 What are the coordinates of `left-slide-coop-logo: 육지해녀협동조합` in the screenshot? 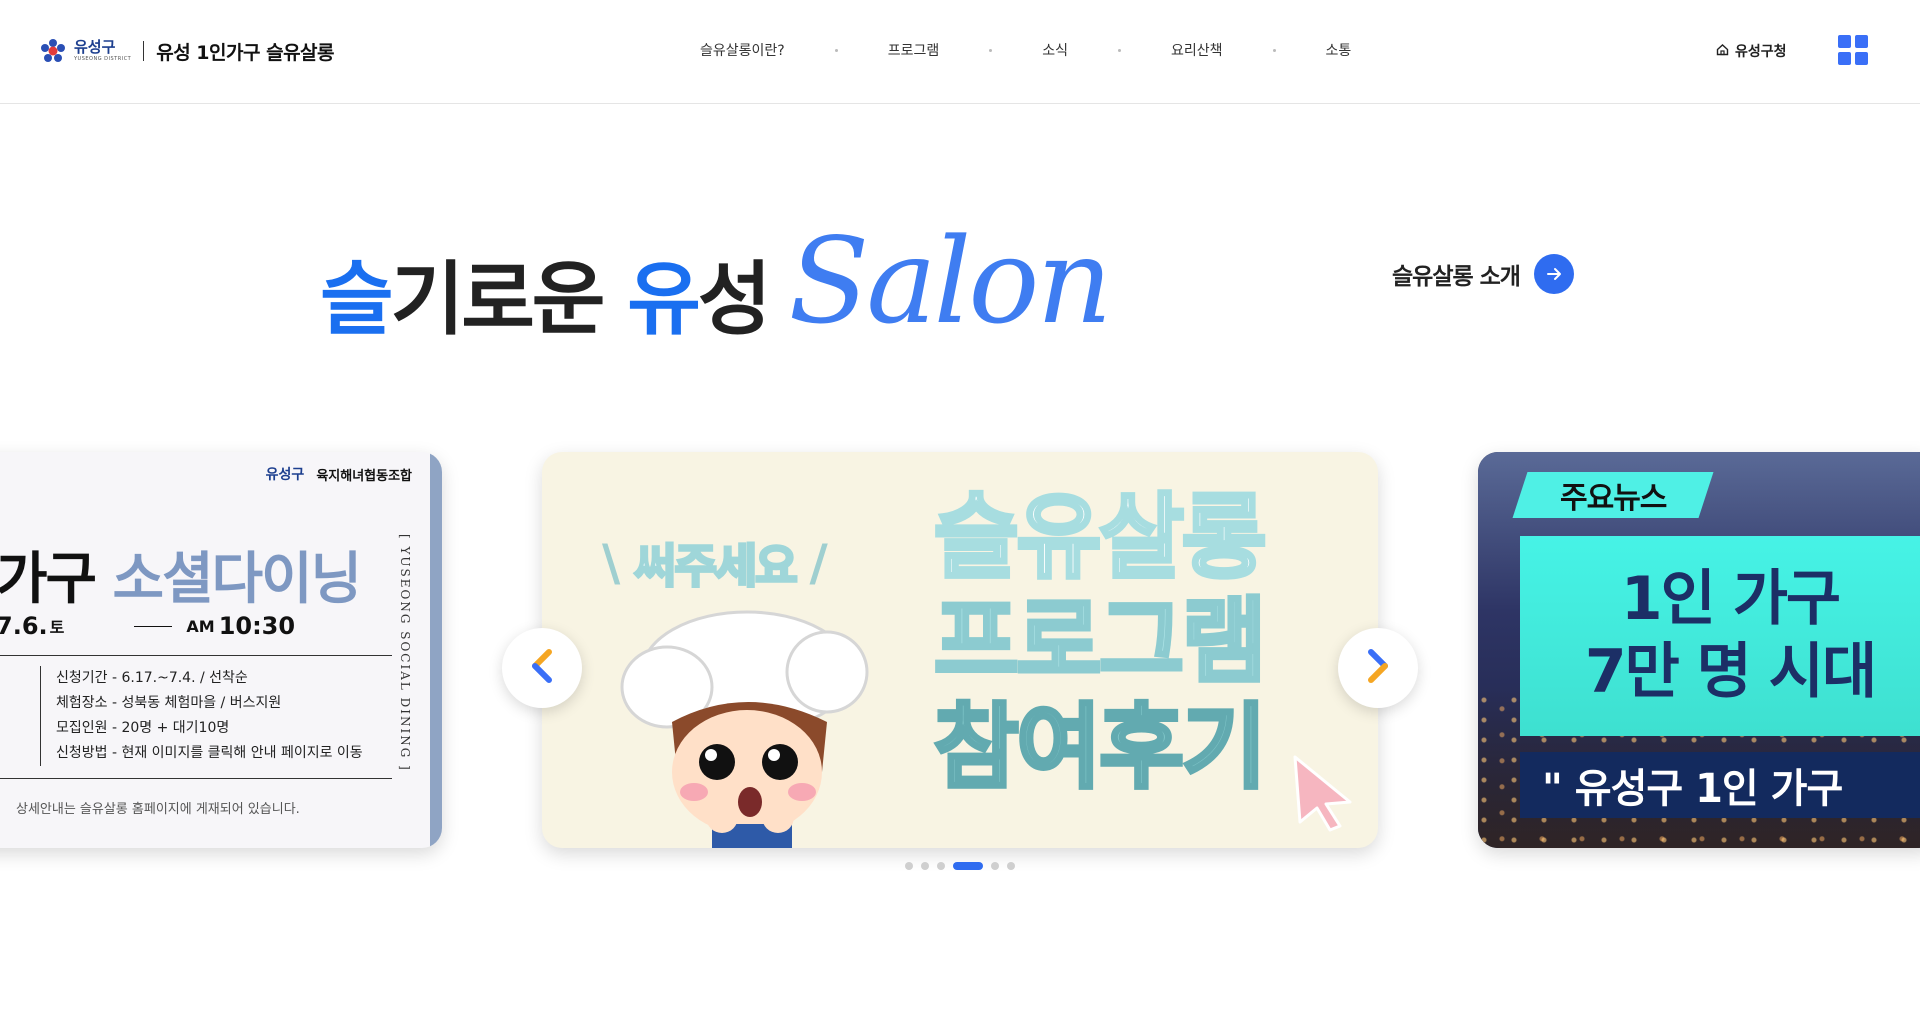 It's located at (364, 476).